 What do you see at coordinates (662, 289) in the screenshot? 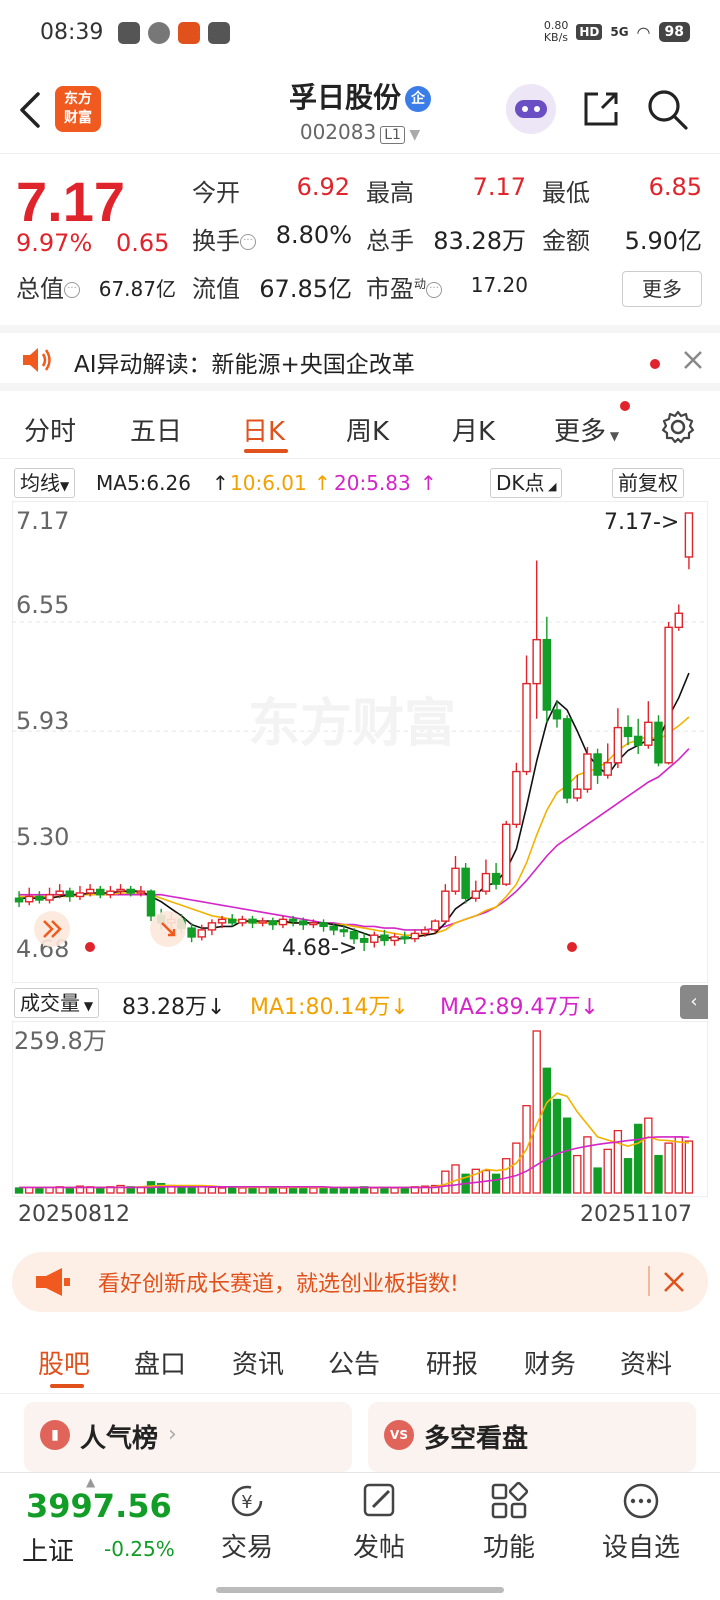
I see `more-quote-button: 更多` at bounding box center [662, 289].